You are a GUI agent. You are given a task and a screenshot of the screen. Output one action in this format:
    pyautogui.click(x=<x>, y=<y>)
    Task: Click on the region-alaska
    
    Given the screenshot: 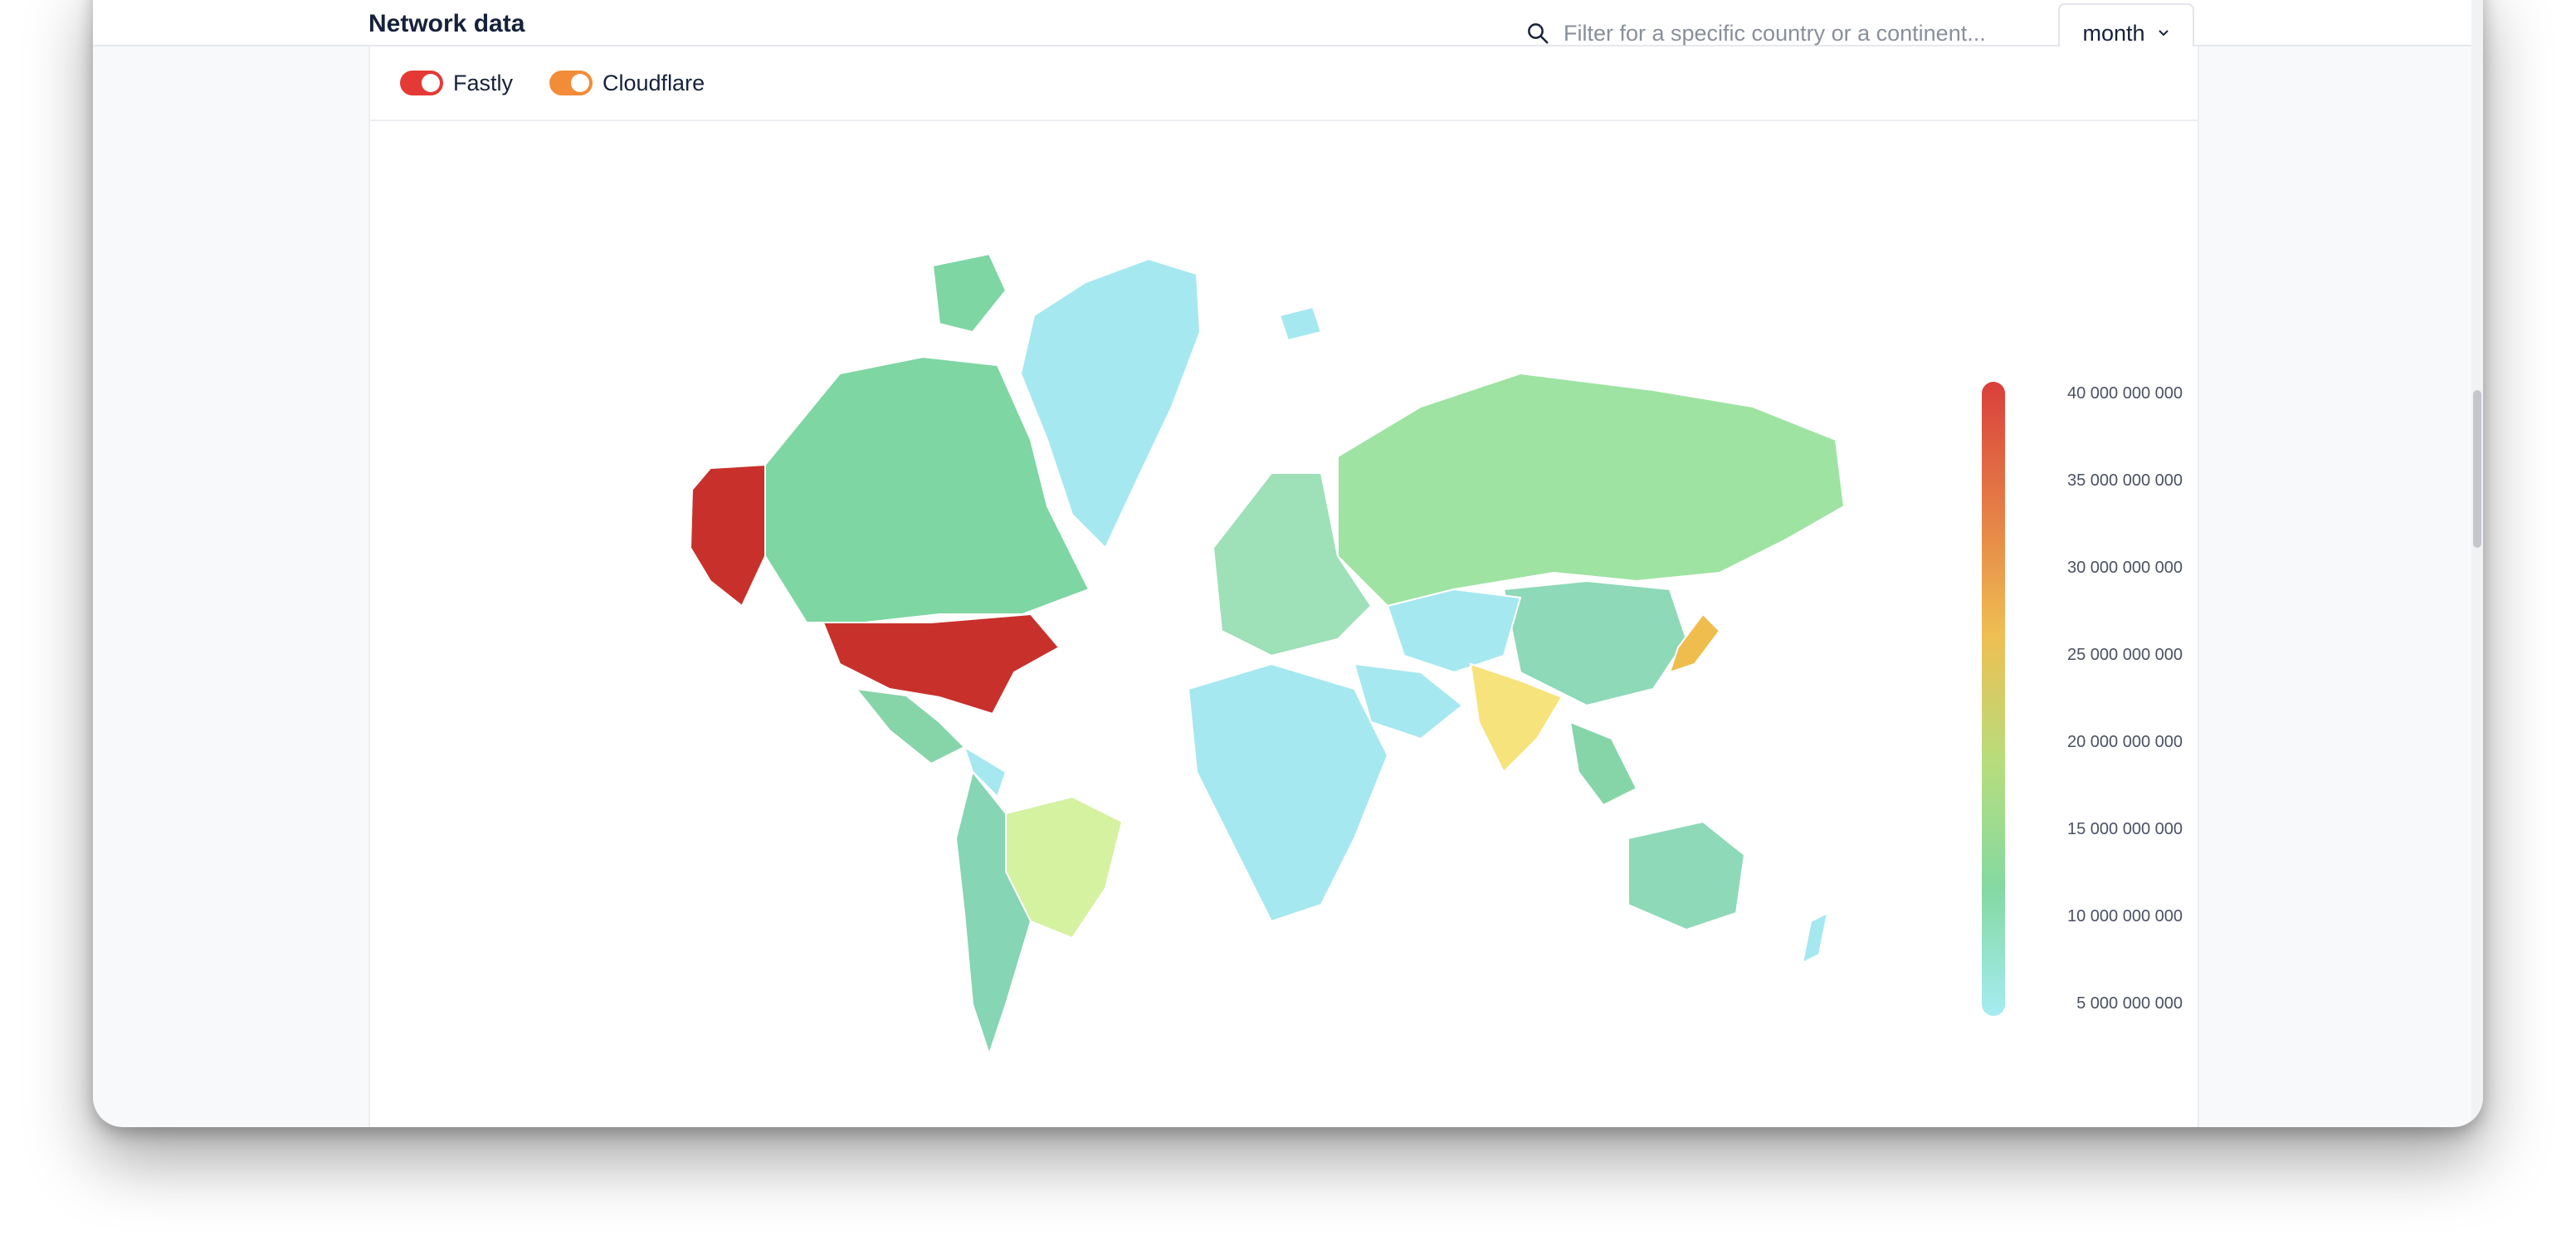 What is the action you would take?
    pyautogui.click(x=728, y=536)
    